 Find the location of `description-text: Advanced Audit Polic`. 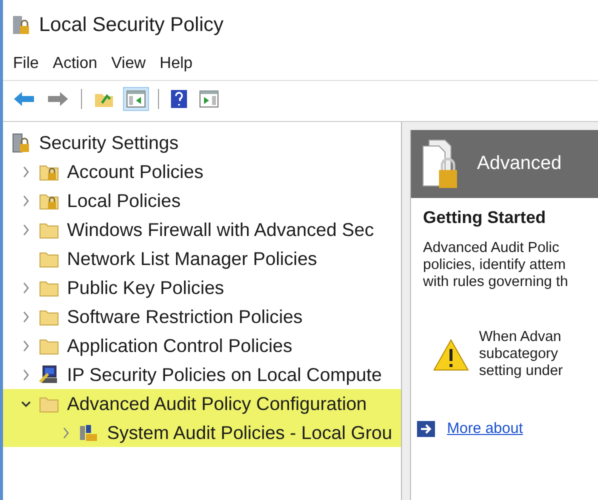

description-text: Advanced Audit Polic is located at coordinates (491, 248).